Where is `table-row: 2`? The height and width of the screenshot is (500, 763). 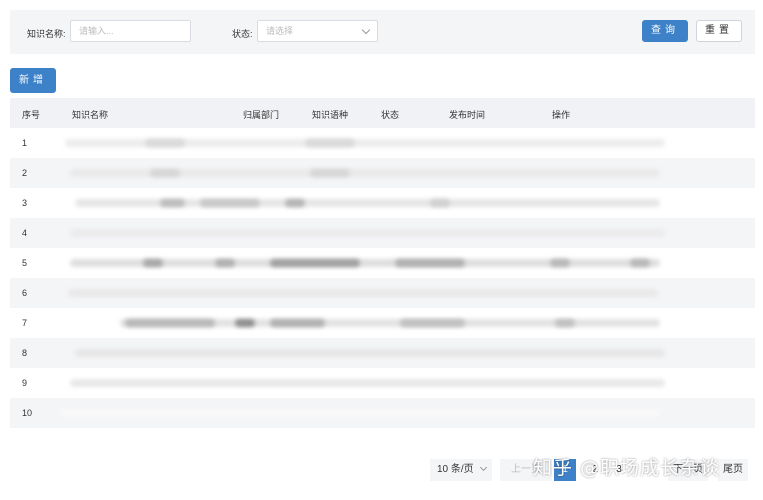
table-row: 2 is located at coordinates (382, 173).